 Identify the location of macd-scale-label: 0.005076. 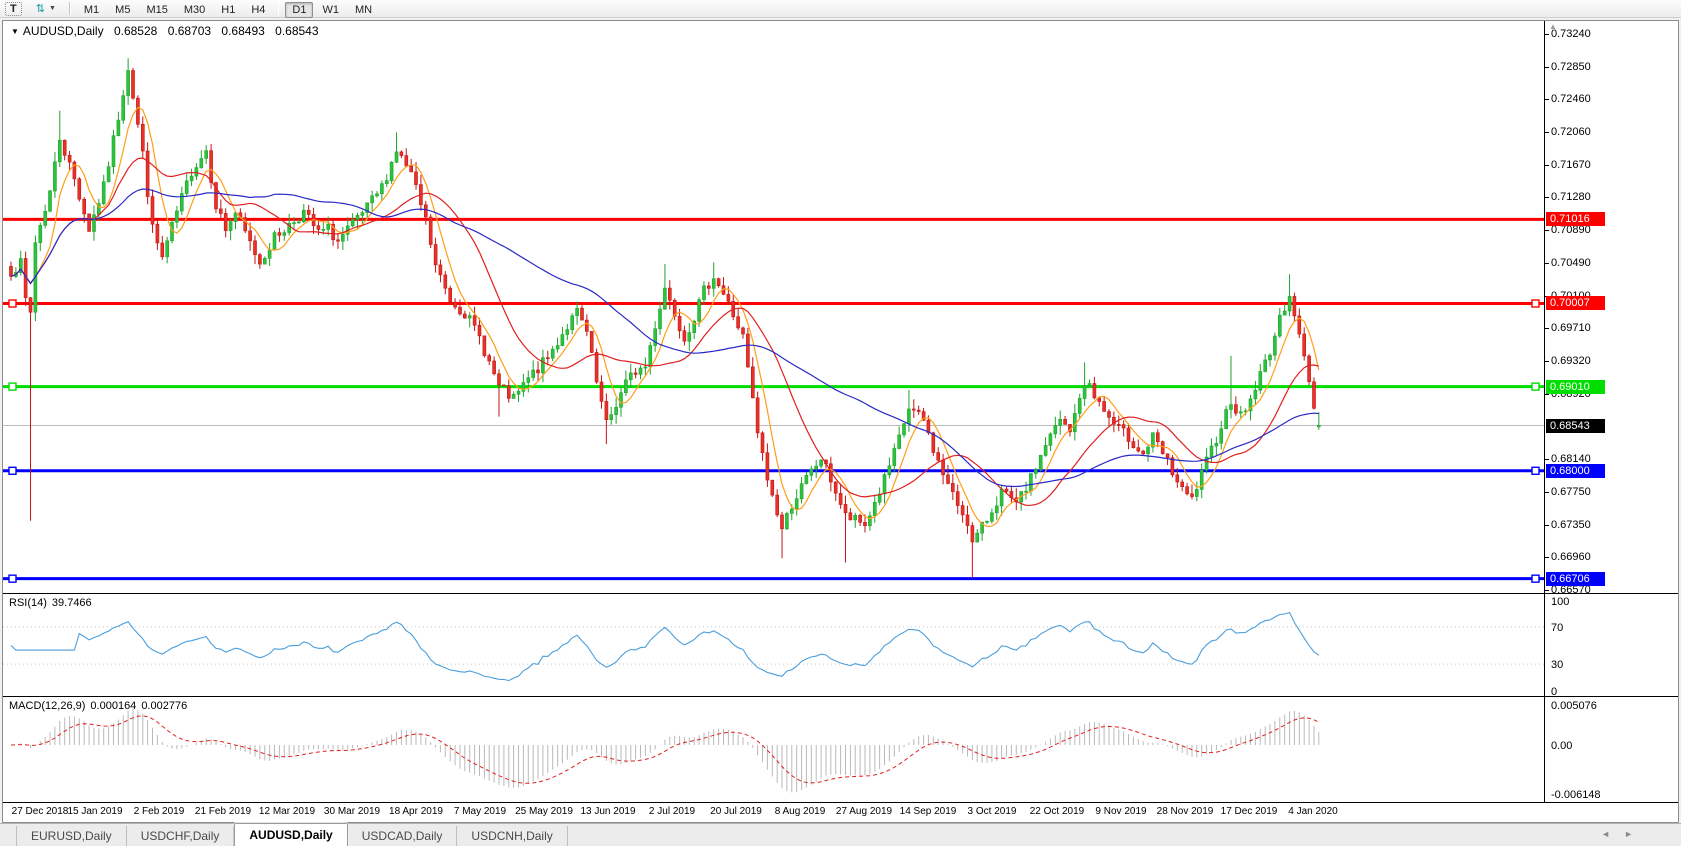
(1574, 706).